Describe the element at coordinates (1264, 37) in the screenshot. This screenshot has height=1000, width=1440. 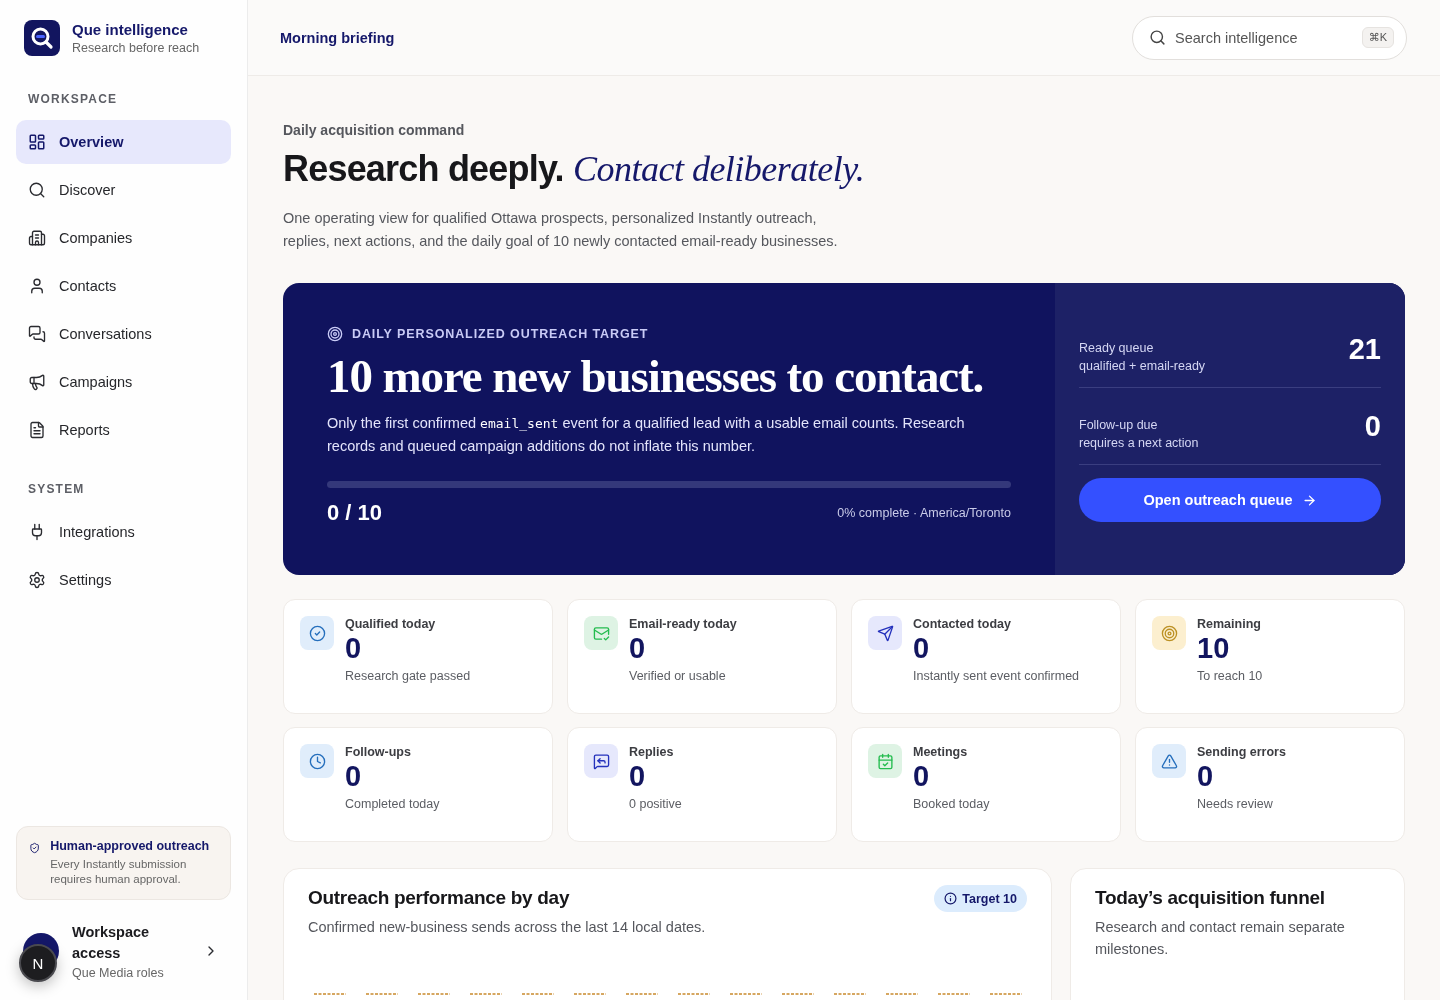
I see `search-input: Search intelligence` at that location.